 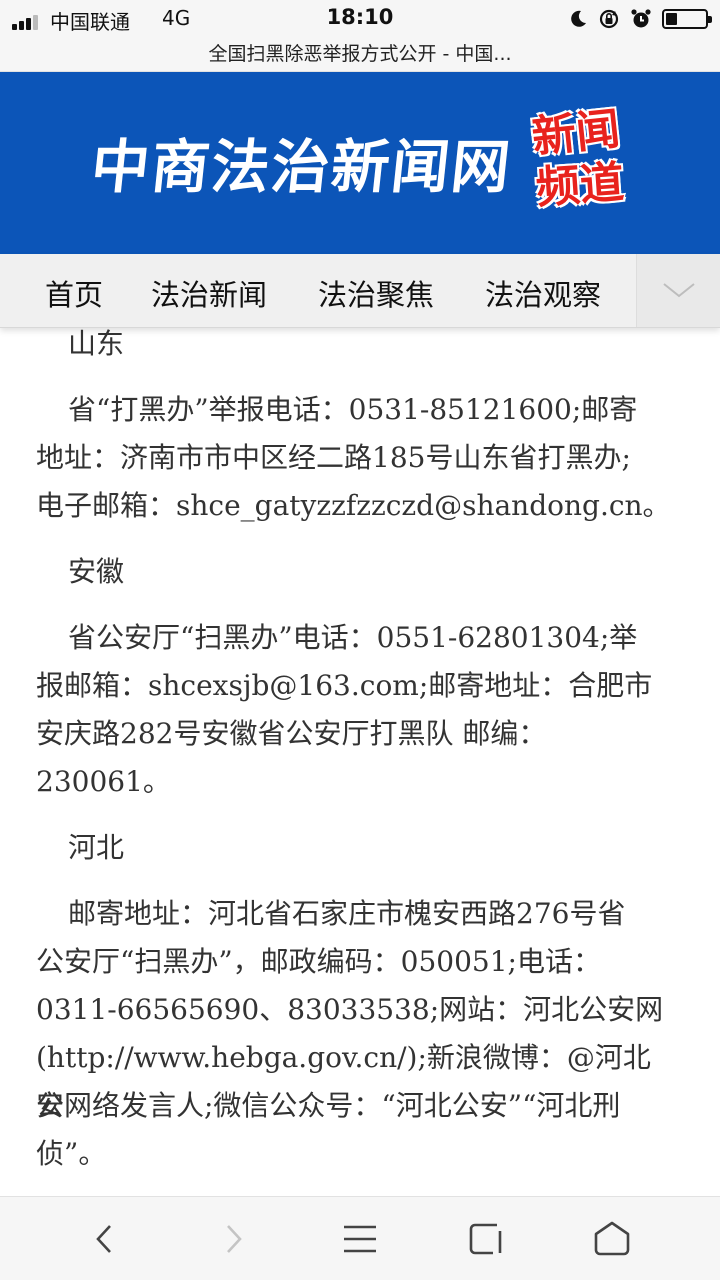 I want to click on section-heading-hebei: 河北, so click(x=96, y=847).